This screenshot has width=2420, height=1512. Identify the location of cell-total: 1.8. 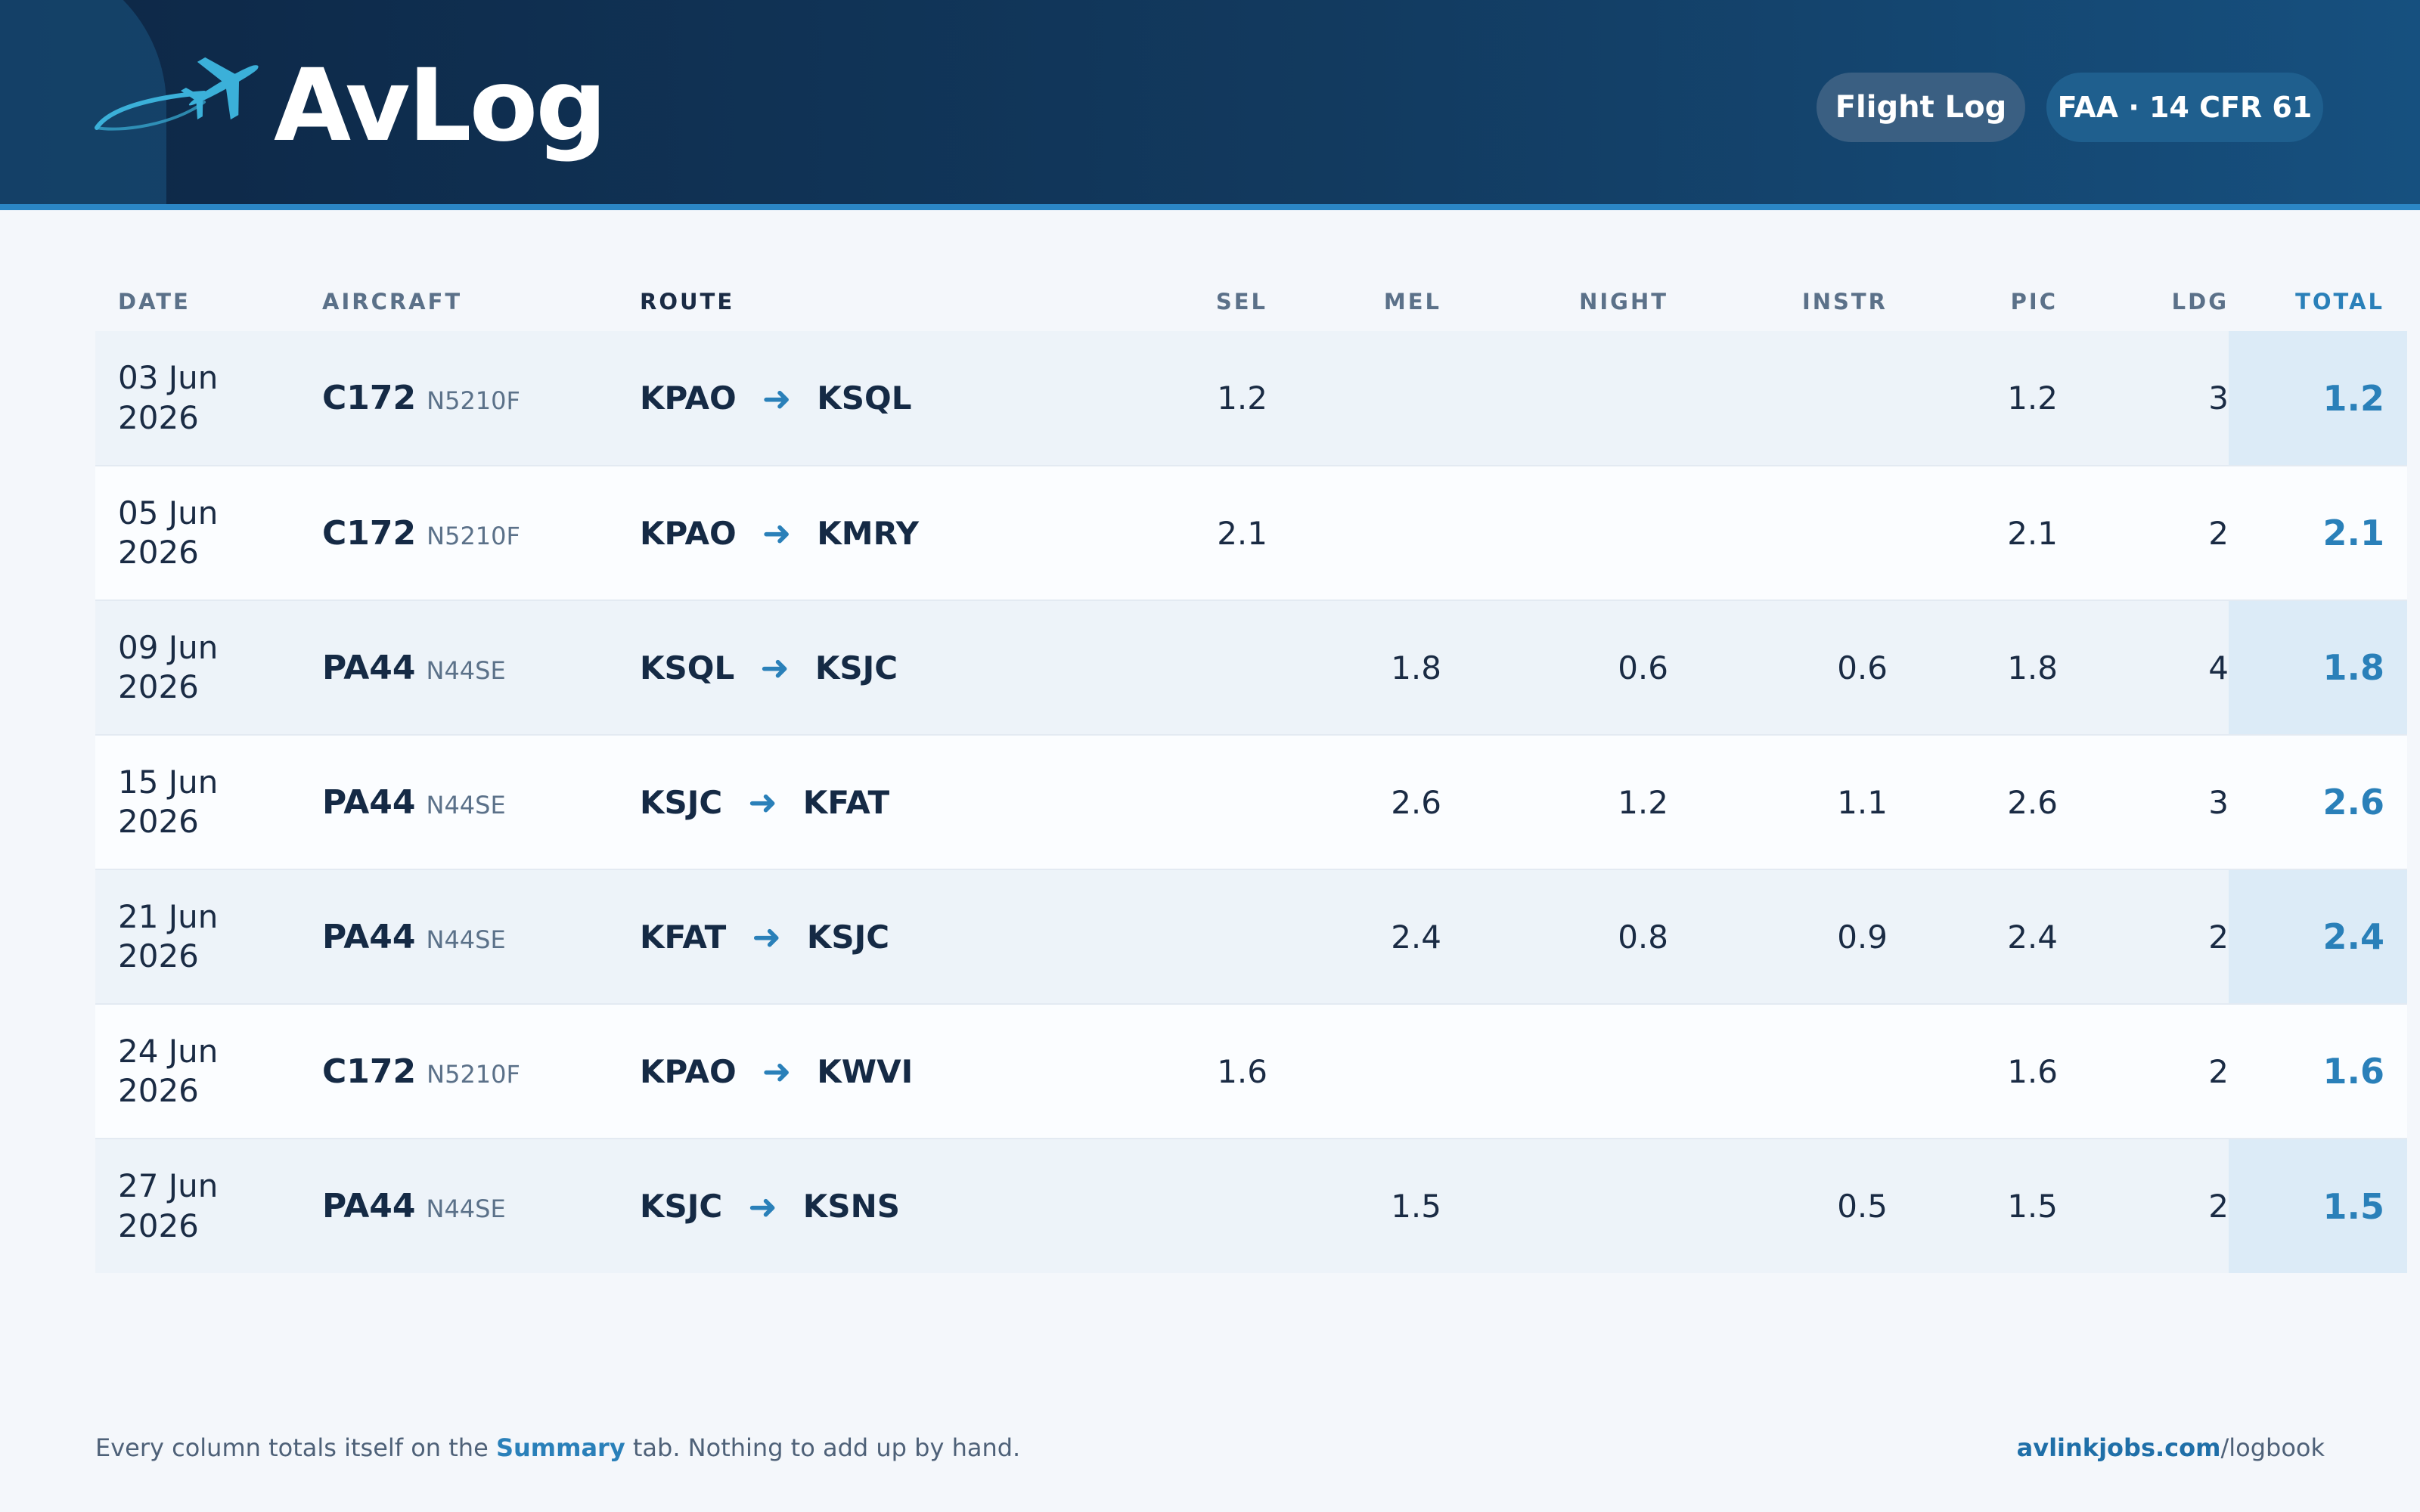
(2318, 667).